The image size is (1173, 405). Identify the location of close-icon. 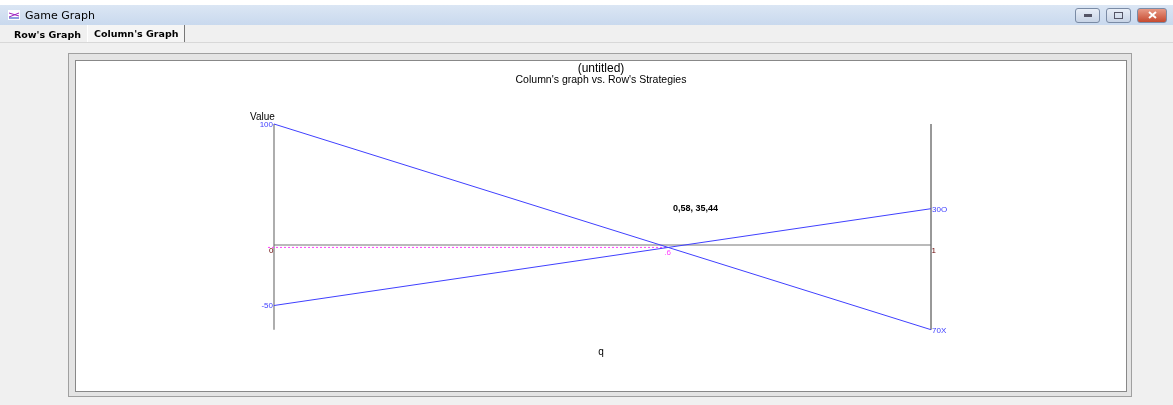
(1152, 15).